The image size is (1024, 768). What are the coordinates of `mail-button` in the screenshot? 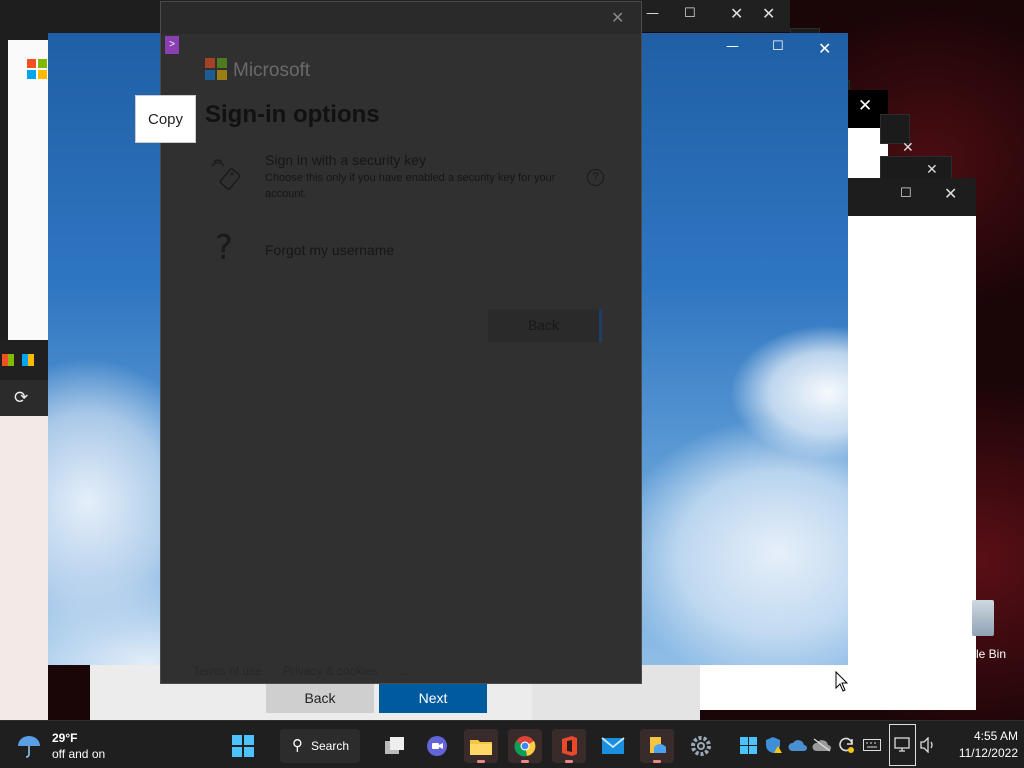 It's located at (613, 746).